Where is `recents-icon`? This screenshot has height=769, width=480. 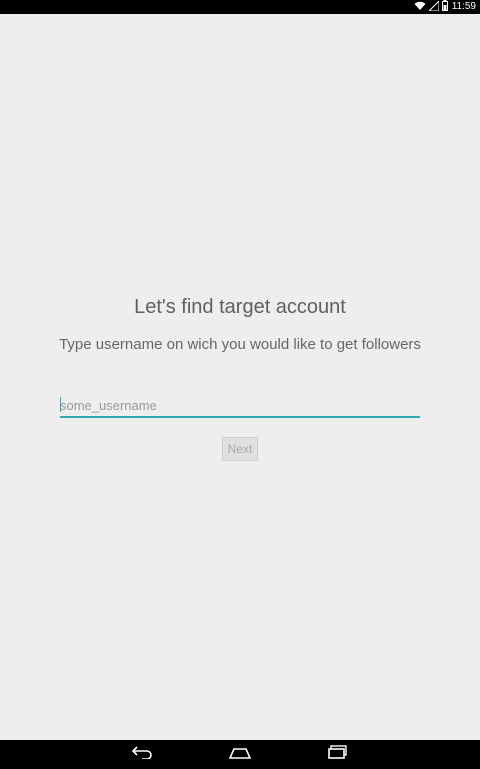
recents-icon is located at coordinates (338, 754).